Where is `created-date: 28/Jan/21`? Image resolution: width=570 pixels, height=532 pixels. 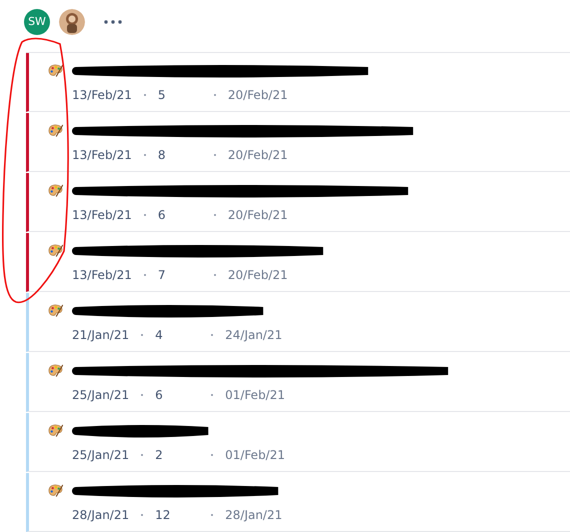
created-date: 28/Jan/21 is located at coordinates (101, 515).